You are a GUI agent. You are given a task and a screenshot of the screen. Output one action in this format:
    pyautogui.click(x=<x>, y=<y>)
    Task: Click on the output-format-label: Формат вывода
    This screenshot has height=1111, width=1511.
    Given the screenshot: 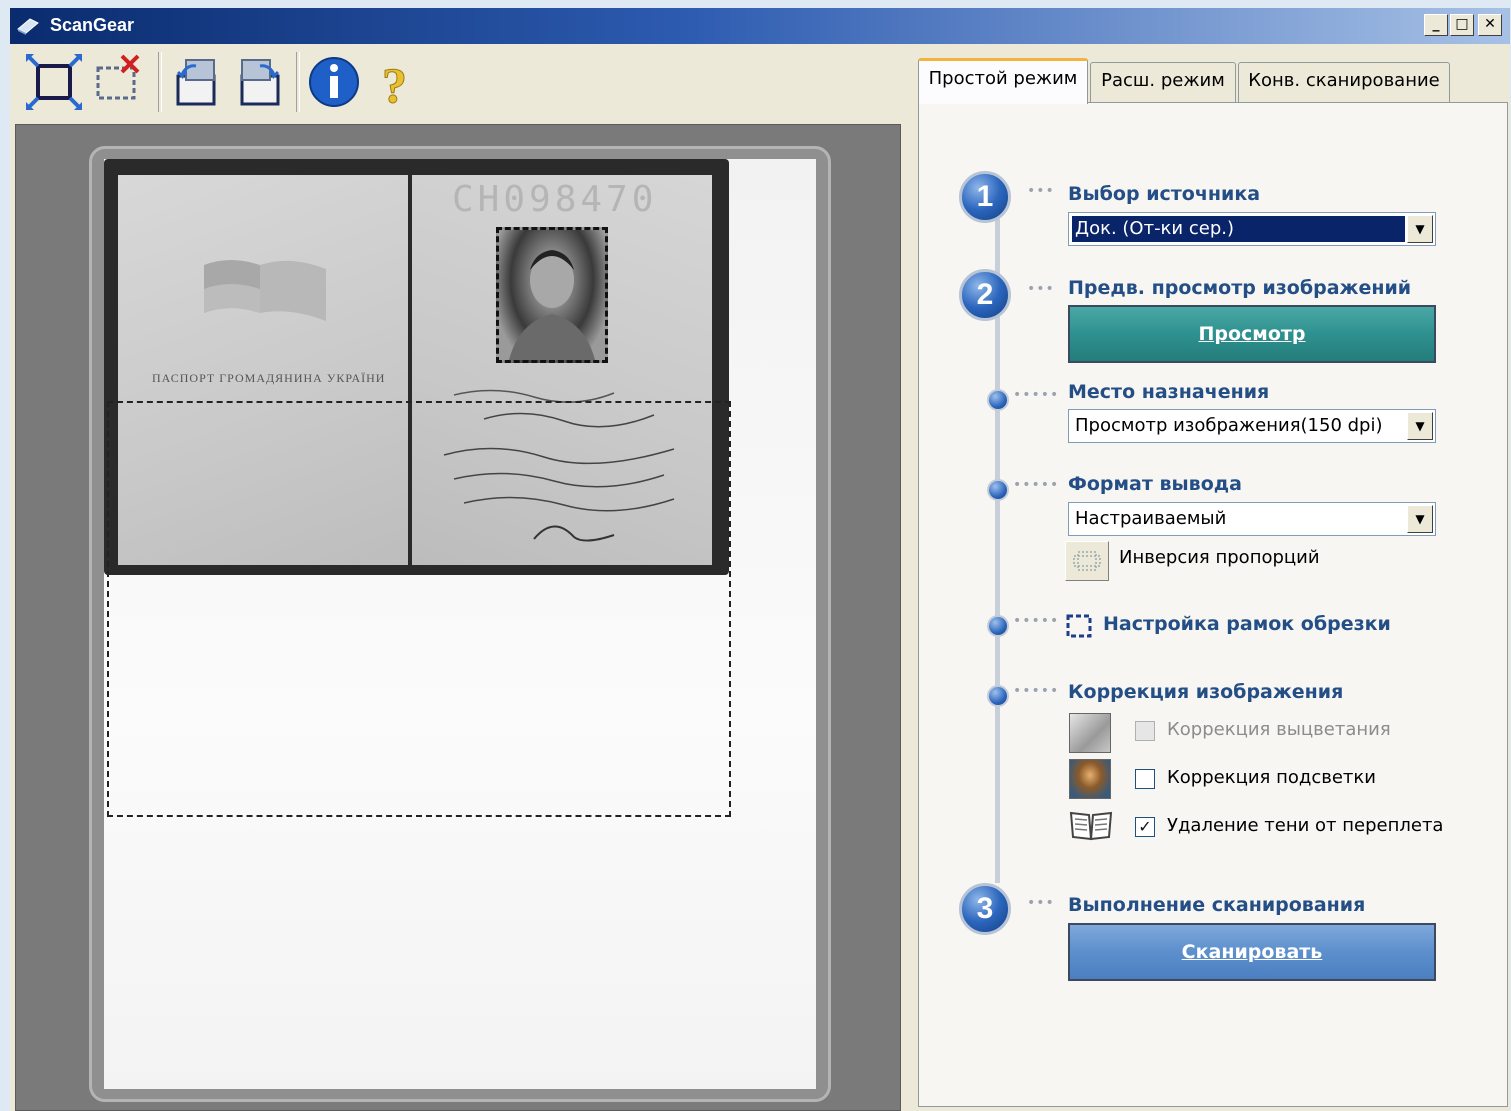 What is the action you would take?
    pyautogui.click(x=1155, y=484)
    